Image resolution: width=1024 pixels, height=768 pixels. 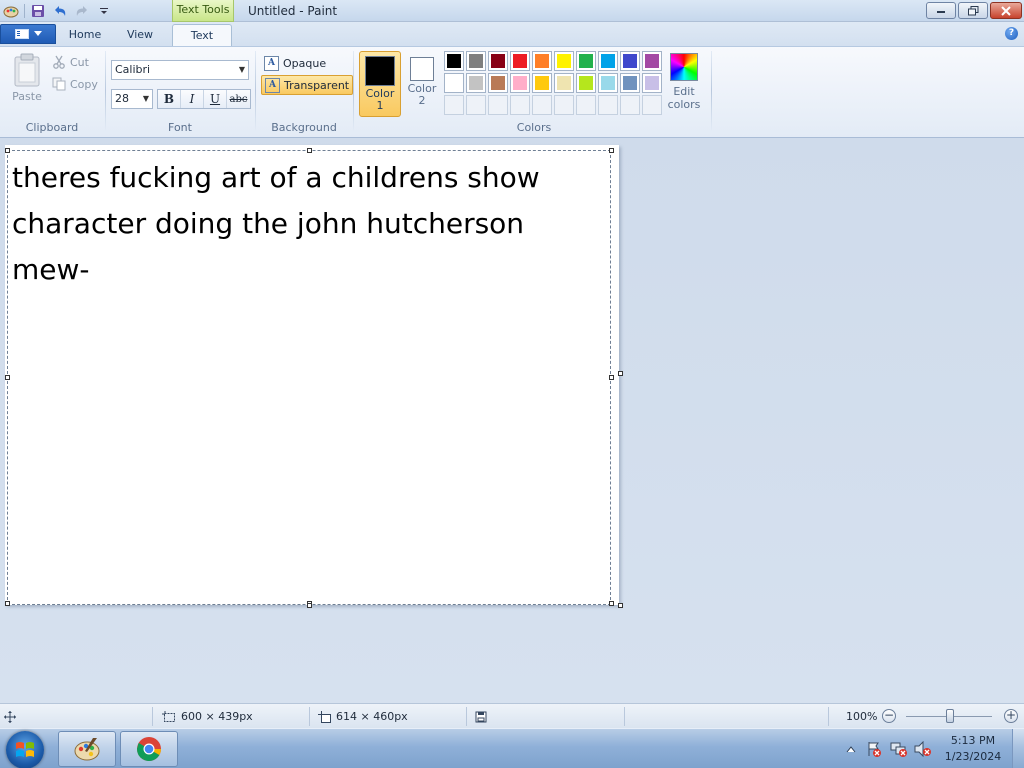 I want to click on zoom-out-button: −, so click(x=889, y=716).